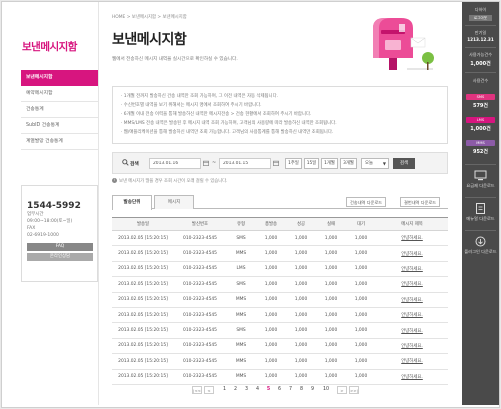 Image resolution: width=501 pixels, height=409 pixels. What do you see at coordinates (241, 269) in the screenshot?
I see `table-cell: LMS` at bounding box center [241, 269].